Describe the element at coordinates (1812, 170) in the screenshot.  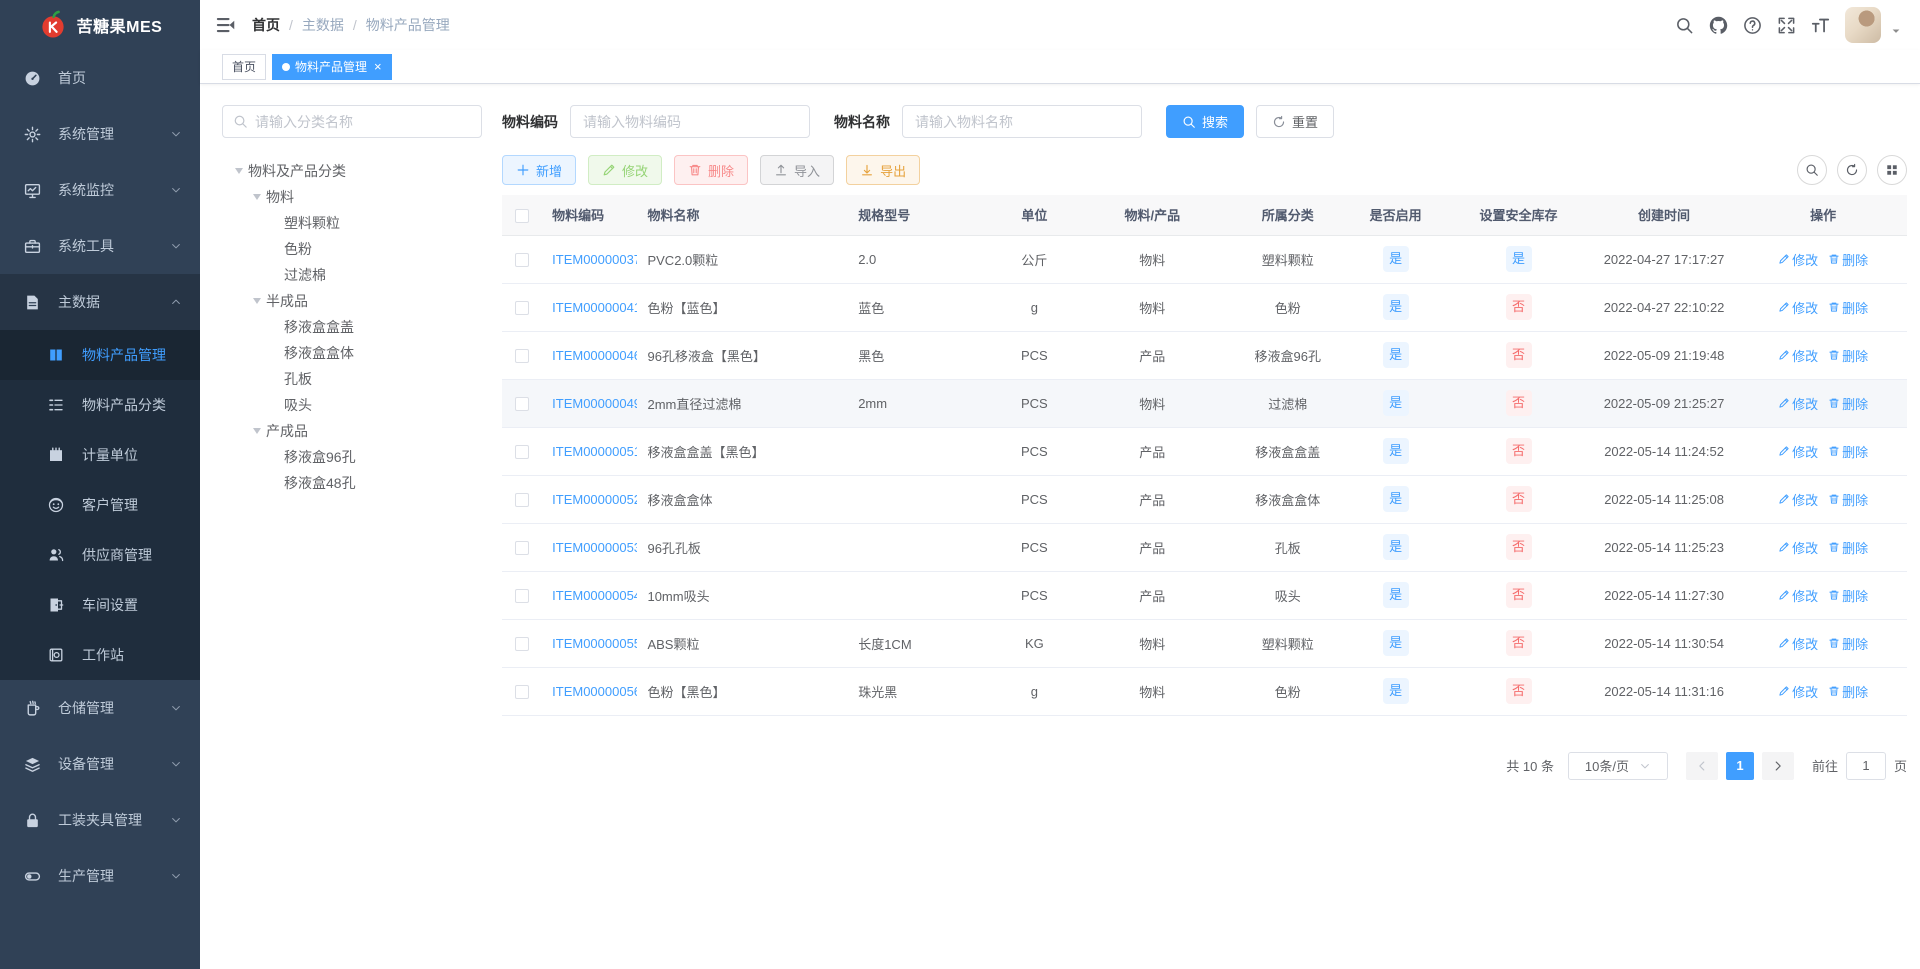
I see `table-search-toggle-button` at that location.